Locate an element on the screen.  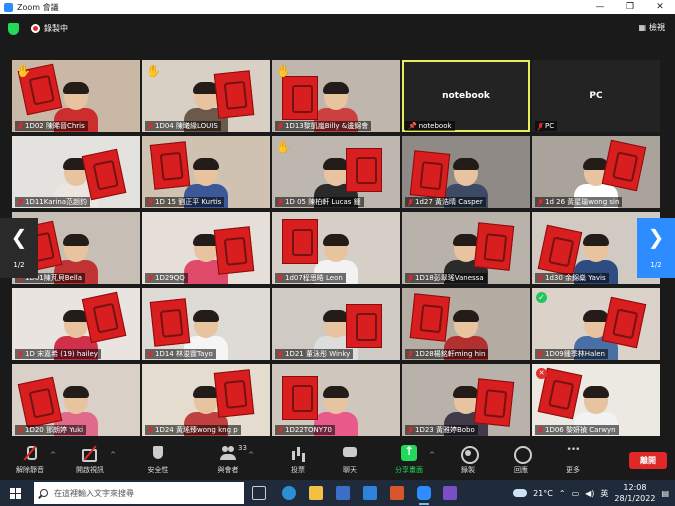
participant-tile: ✋ 1D13黎凱嵐Billy &邊錦會 is located at coordinates (336, 96).